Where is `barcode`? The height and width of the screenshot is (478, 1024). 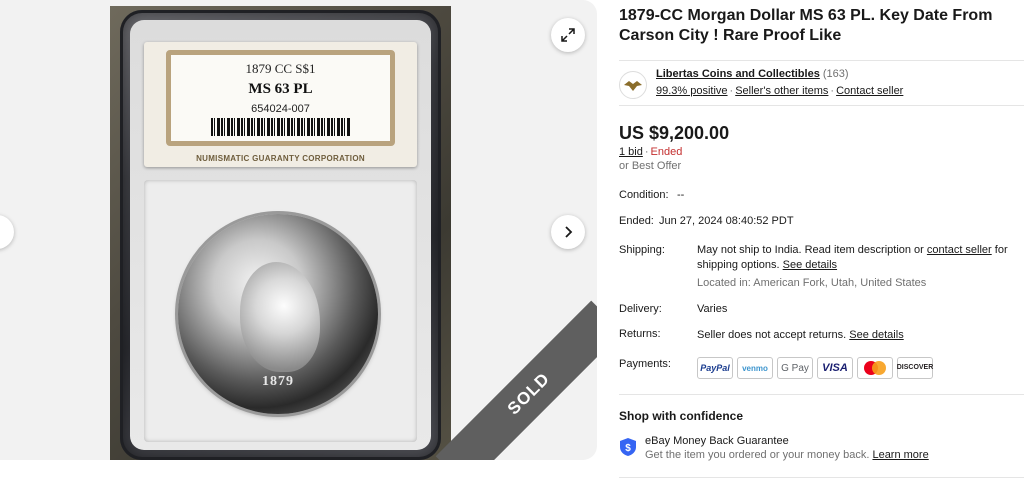 barcode is located at coordinates (281, 127).